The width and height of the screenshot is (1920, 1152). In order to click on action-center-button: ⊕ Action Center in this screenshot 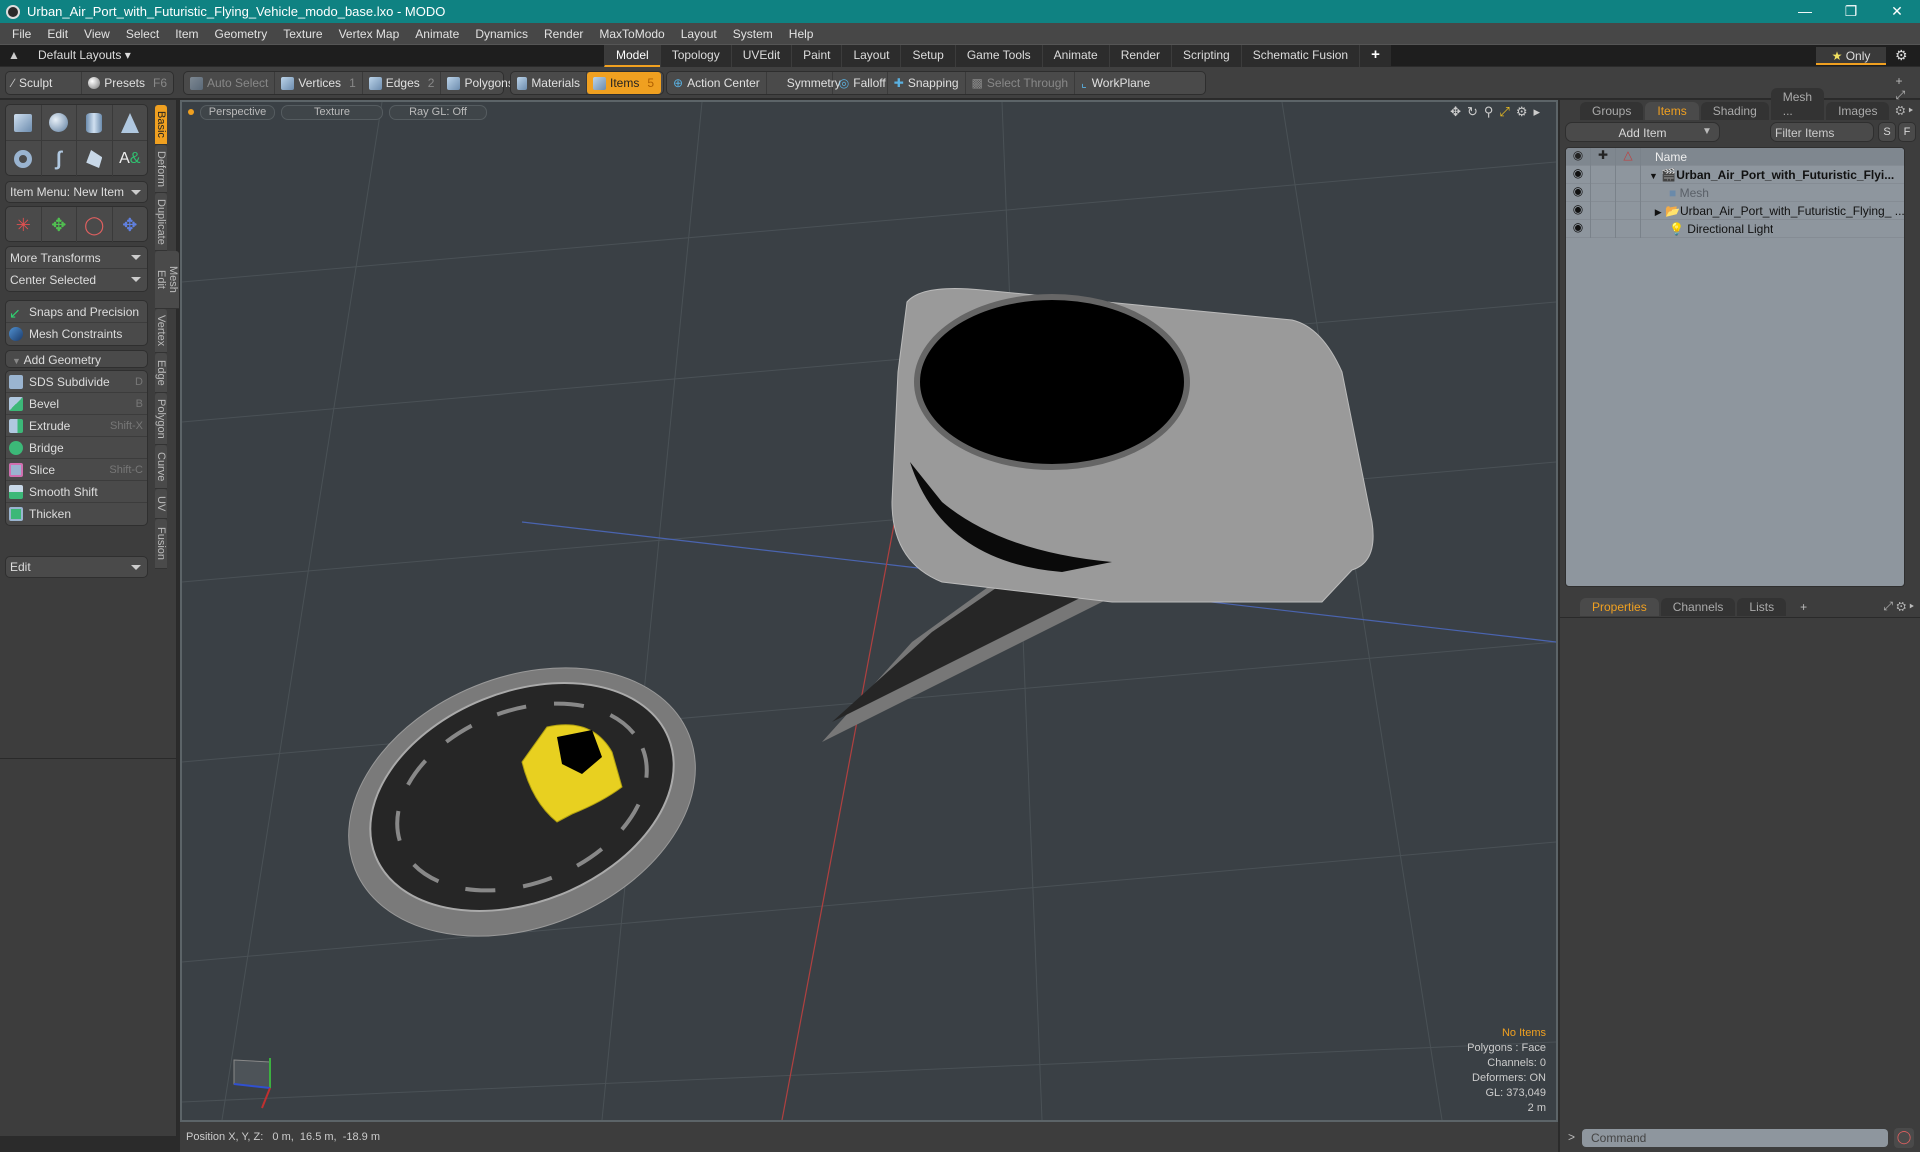, I will do `click(717, 83)`.